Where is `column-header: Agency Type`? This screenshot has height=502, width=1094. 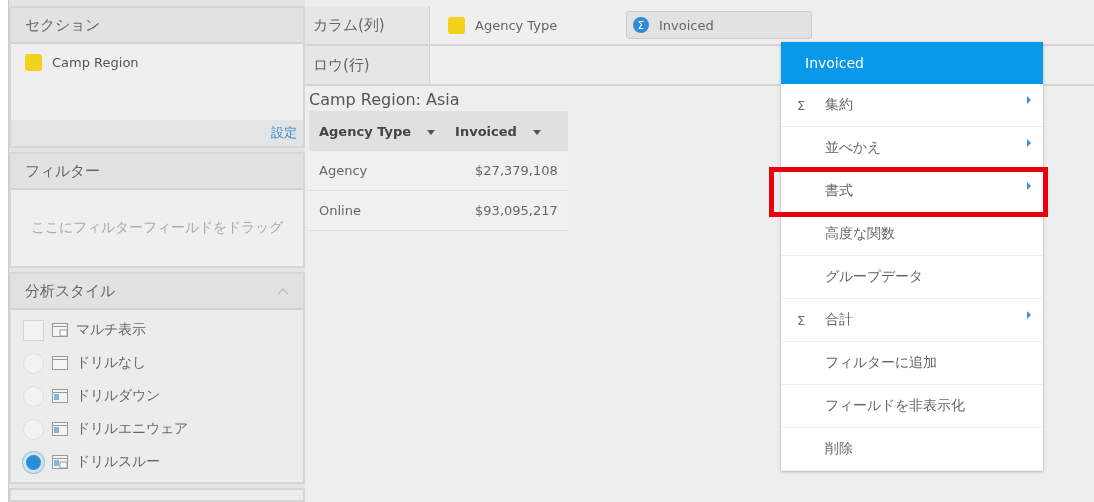
column-header: Agency Type is located at coordinates (377, 131).